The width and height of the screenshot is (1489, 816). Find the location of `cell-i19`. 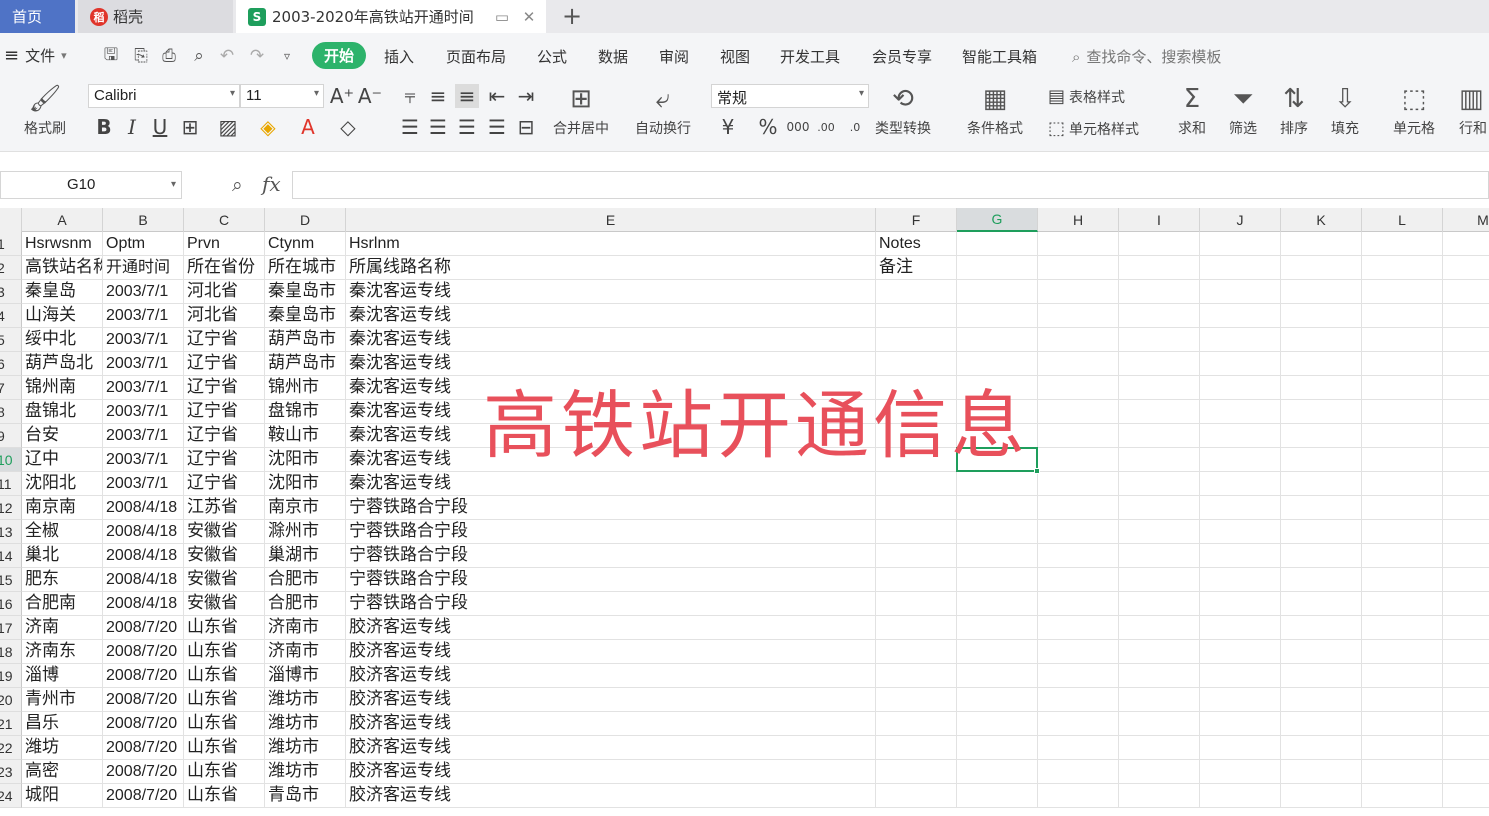

cell-i19 is located at coordinates (1159, 676).